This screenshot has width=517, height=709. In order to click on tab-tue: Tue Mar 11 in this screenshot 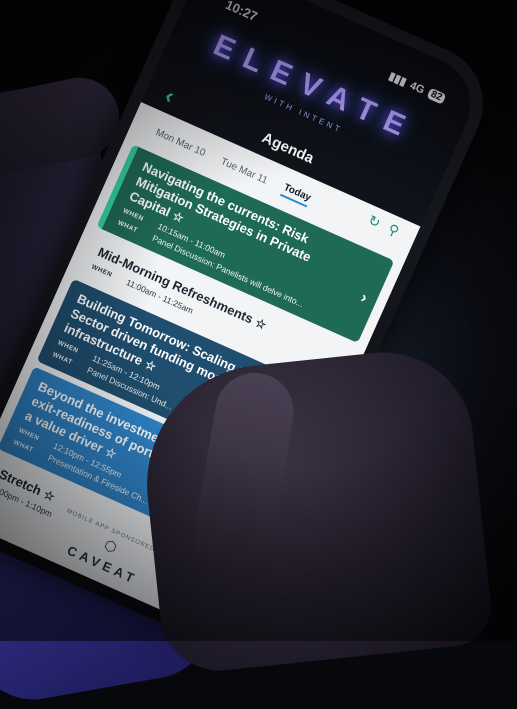, I will do `click(244, 171)`.